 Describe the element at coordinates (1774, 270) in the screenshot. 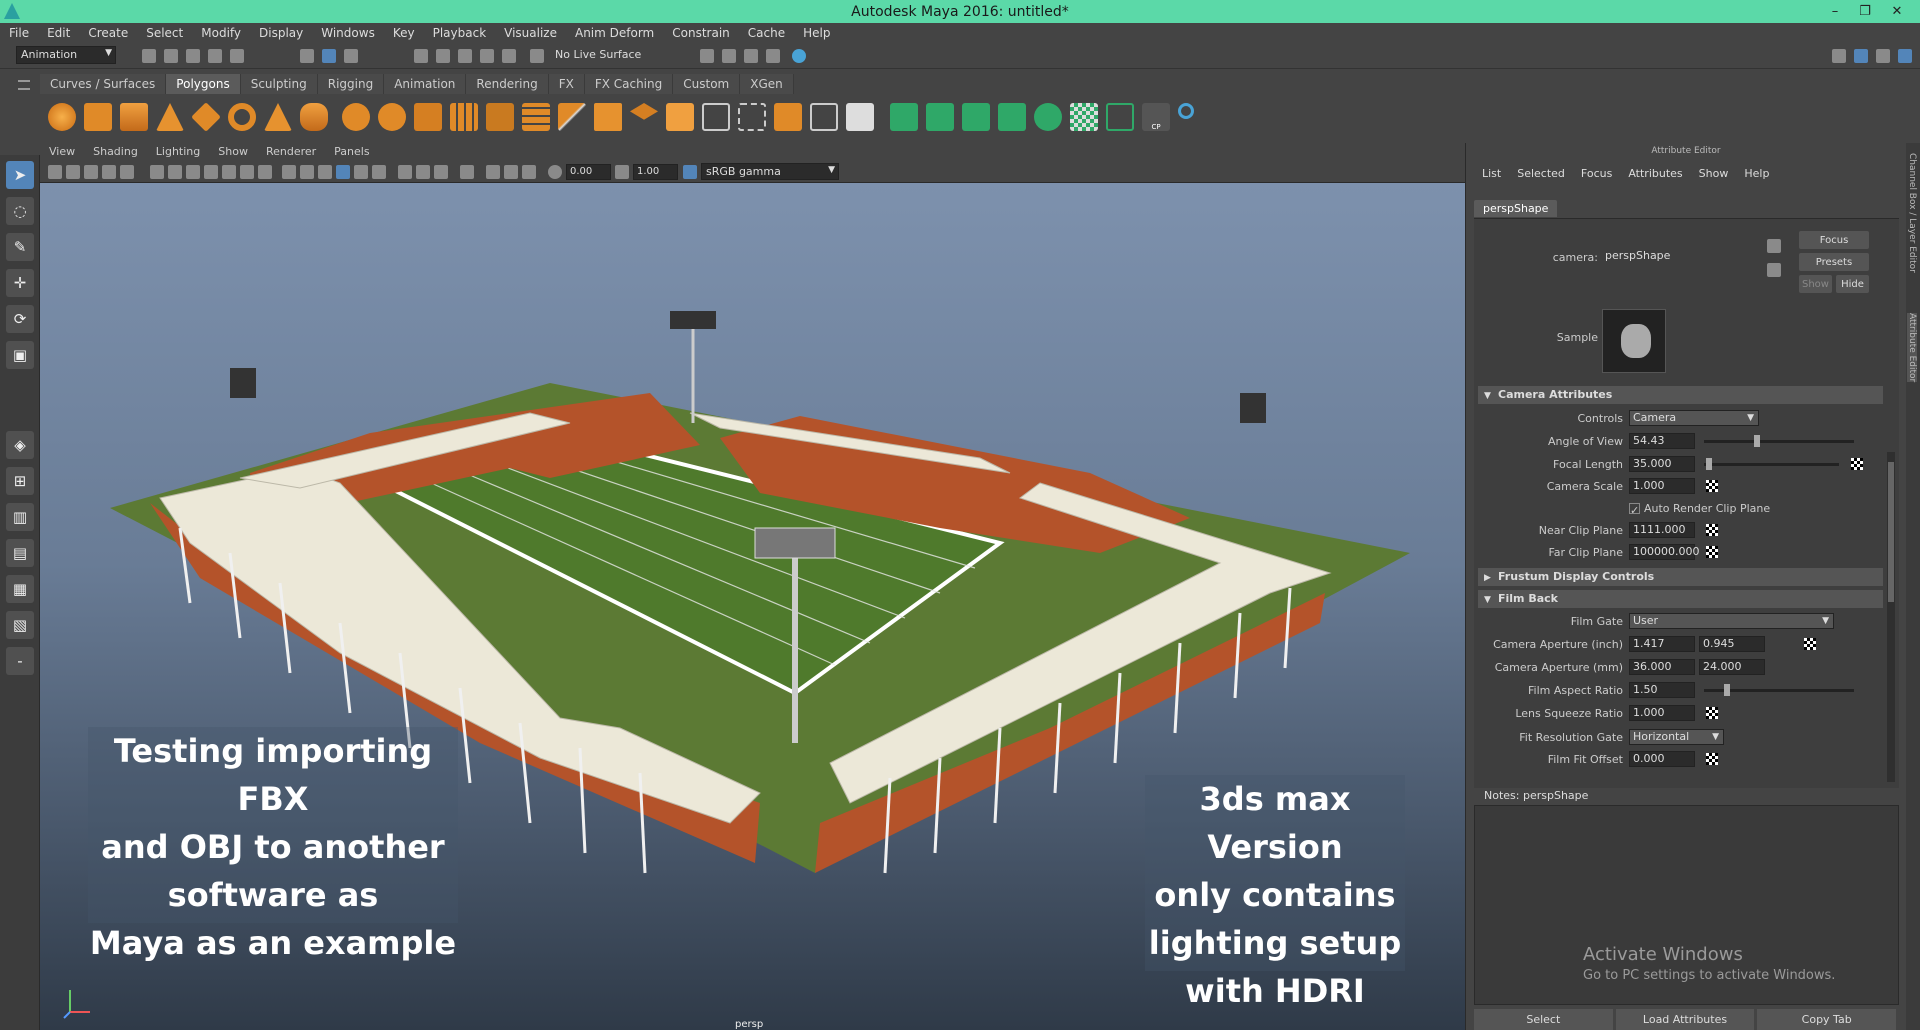

I see `output-connection-icon` at that location.